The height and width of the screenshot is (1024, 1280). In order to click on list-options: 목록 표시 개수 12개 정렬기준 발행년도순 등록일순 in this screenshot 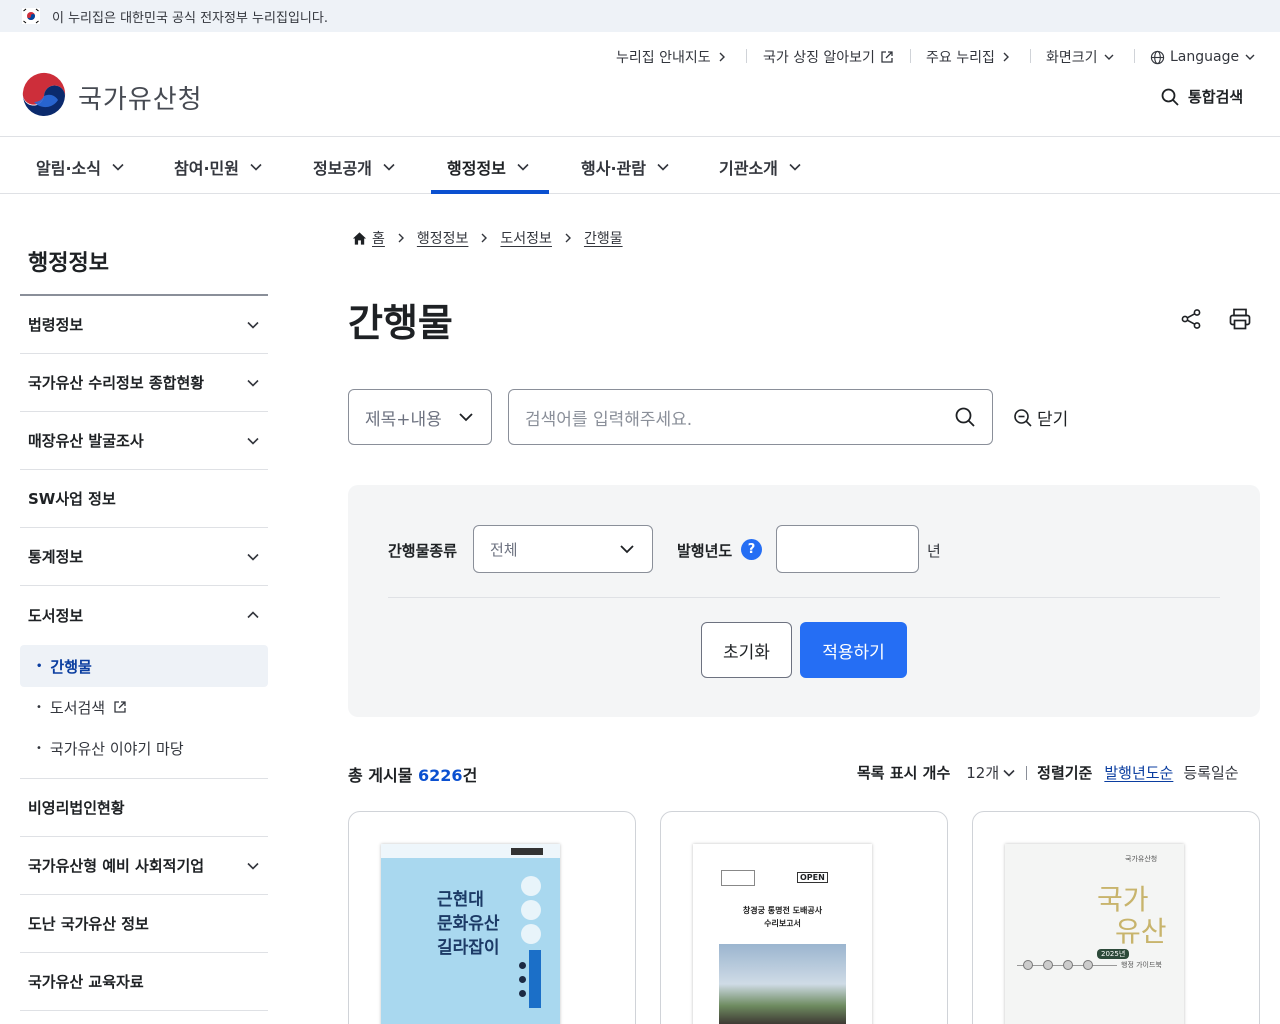, I will do `click(1048, 772)`.